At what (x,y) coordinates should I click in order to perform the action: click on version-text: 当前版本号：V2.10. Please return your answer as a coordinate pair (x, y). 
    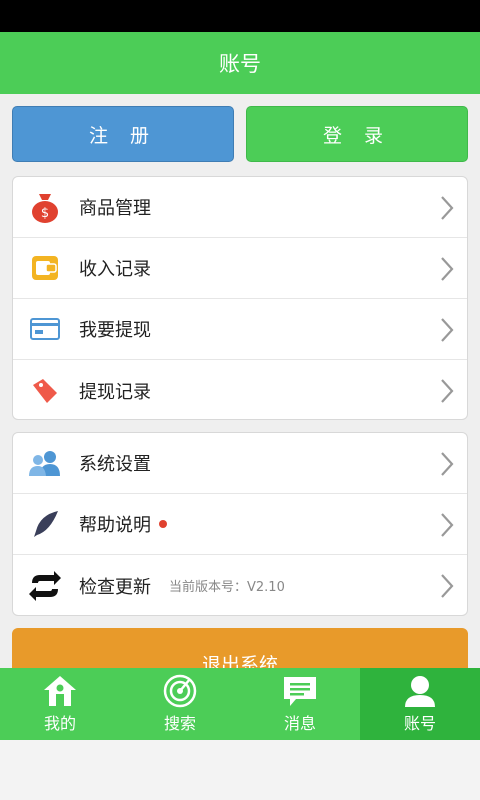
    Looking at the image, I should click on (227, 587).